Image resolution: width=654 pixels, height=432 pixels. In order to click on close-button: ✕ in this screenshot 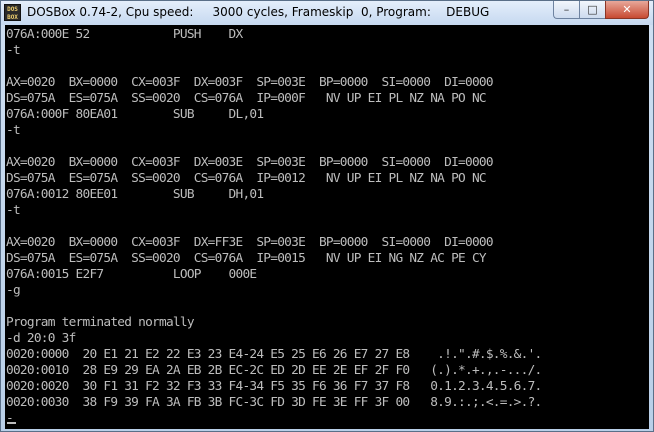, I will do `click(627, 10)`.